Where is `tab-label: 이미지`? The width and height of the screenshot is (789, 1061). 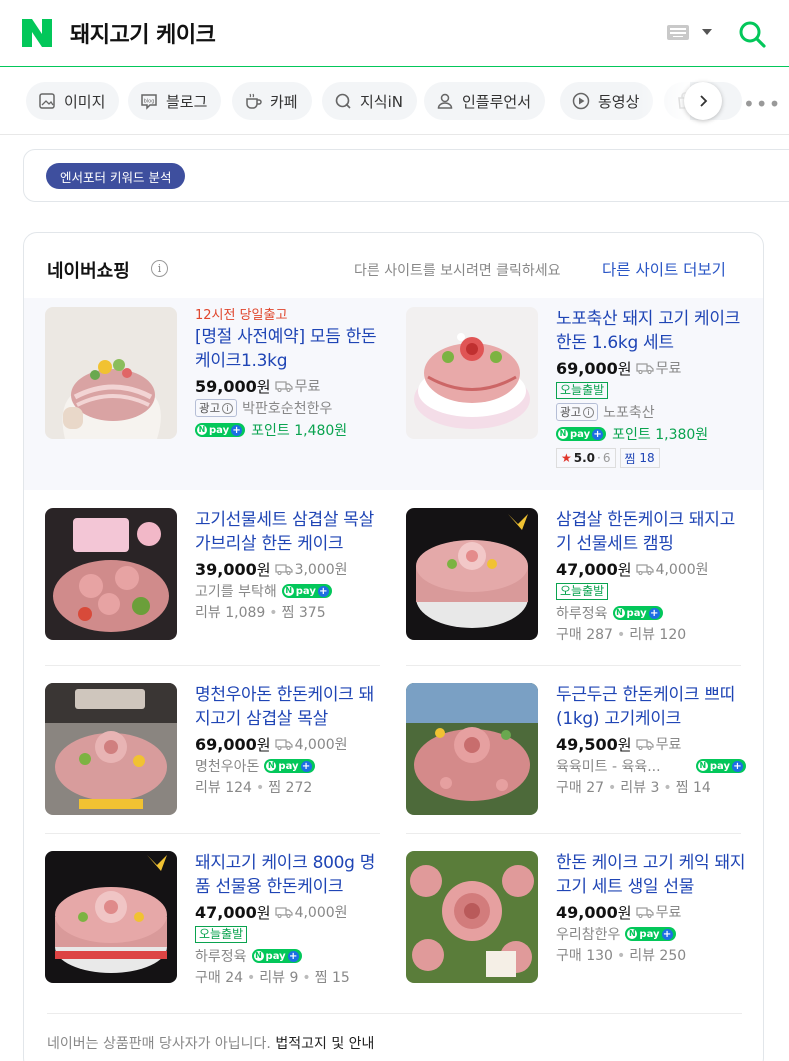
tab-label: 이미지 is located at coordinates (85, 101).